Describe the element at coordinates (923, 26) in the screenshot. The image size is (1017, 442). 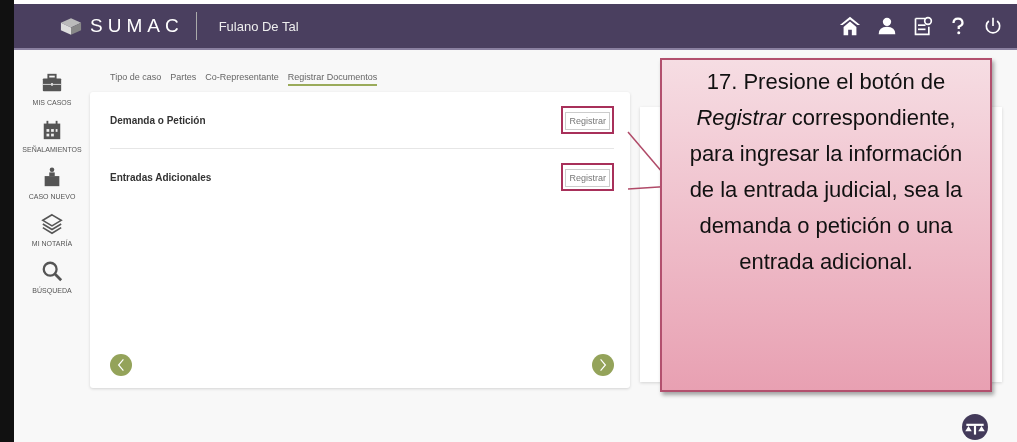
I see `document-icon` at that location.